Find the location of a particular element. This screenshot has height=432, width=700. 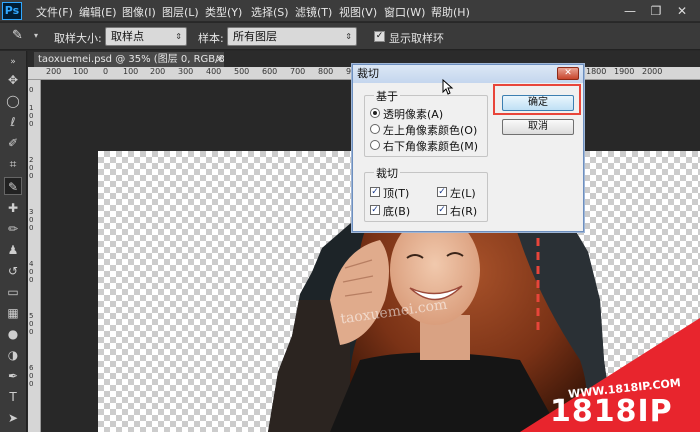

radio-top-left-color is located at coordinates (375, 129).